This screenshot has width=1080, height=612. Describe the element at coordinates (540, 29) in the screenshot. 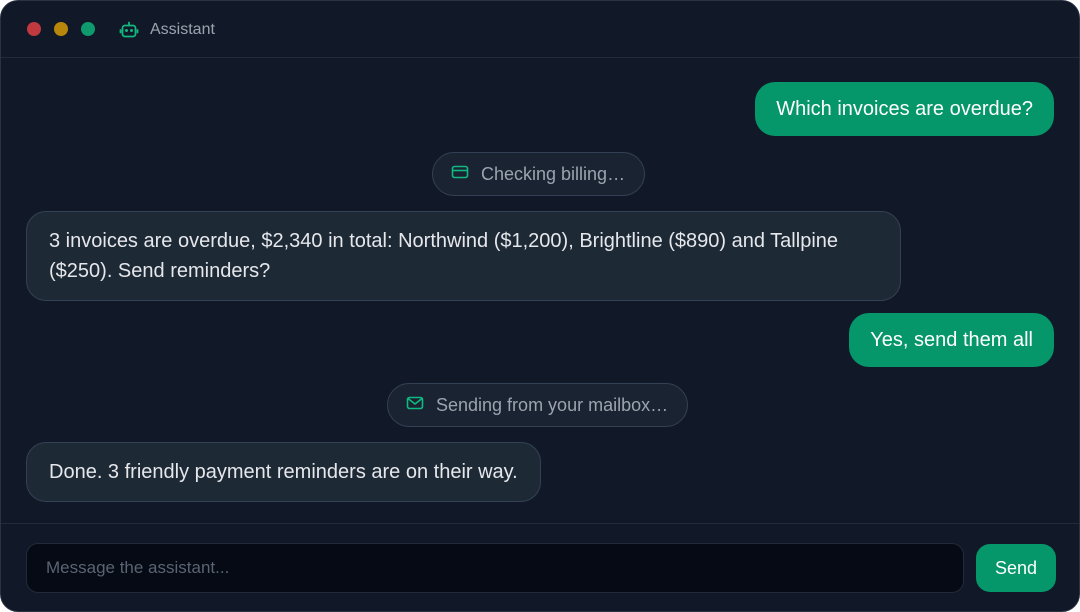

I see `title-bar: Assistant` at that location.